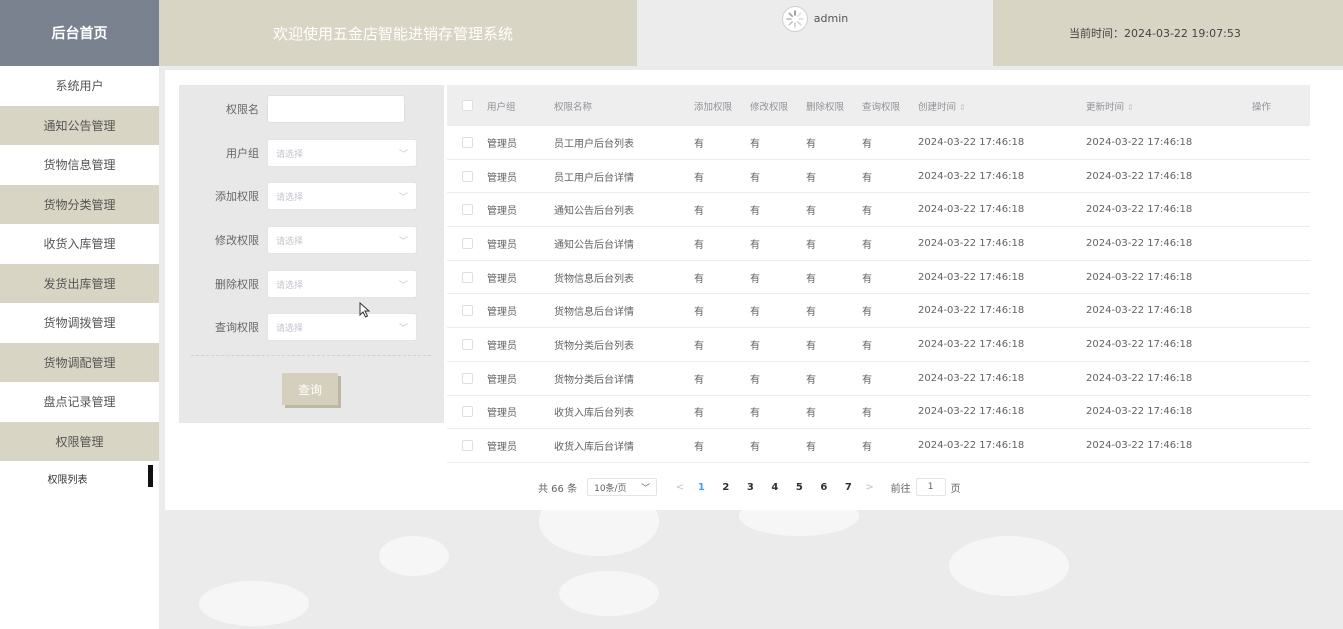 Image resolution: width=1343 pixels, height=629 pixels. What do you see at coordinates (775, 487) in the screenshot?
I see `page-4: 4` at bounding box center [775, 487].